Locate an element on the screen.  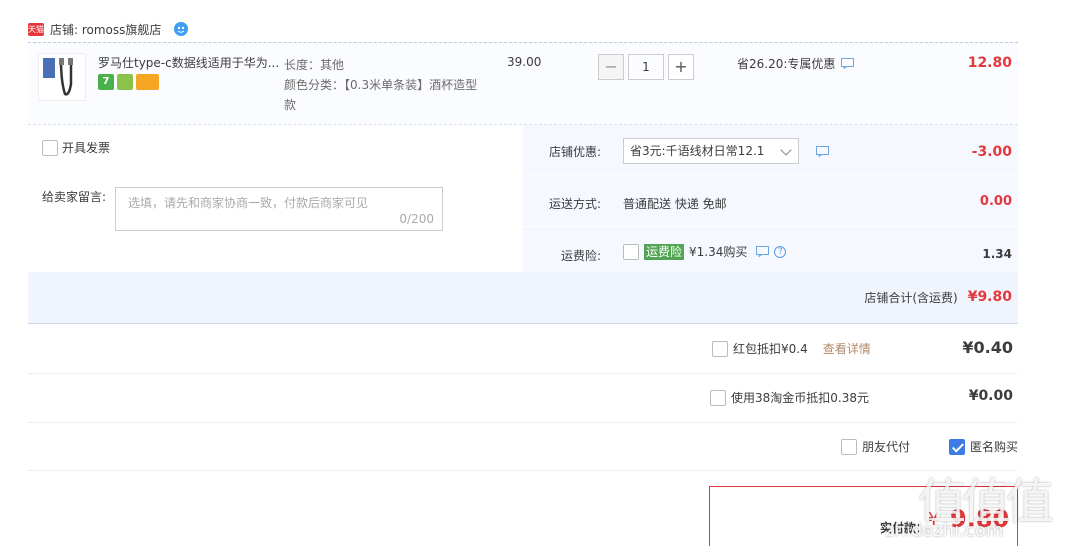
wangwang-chat-icon is located at coordinates (181, 29).